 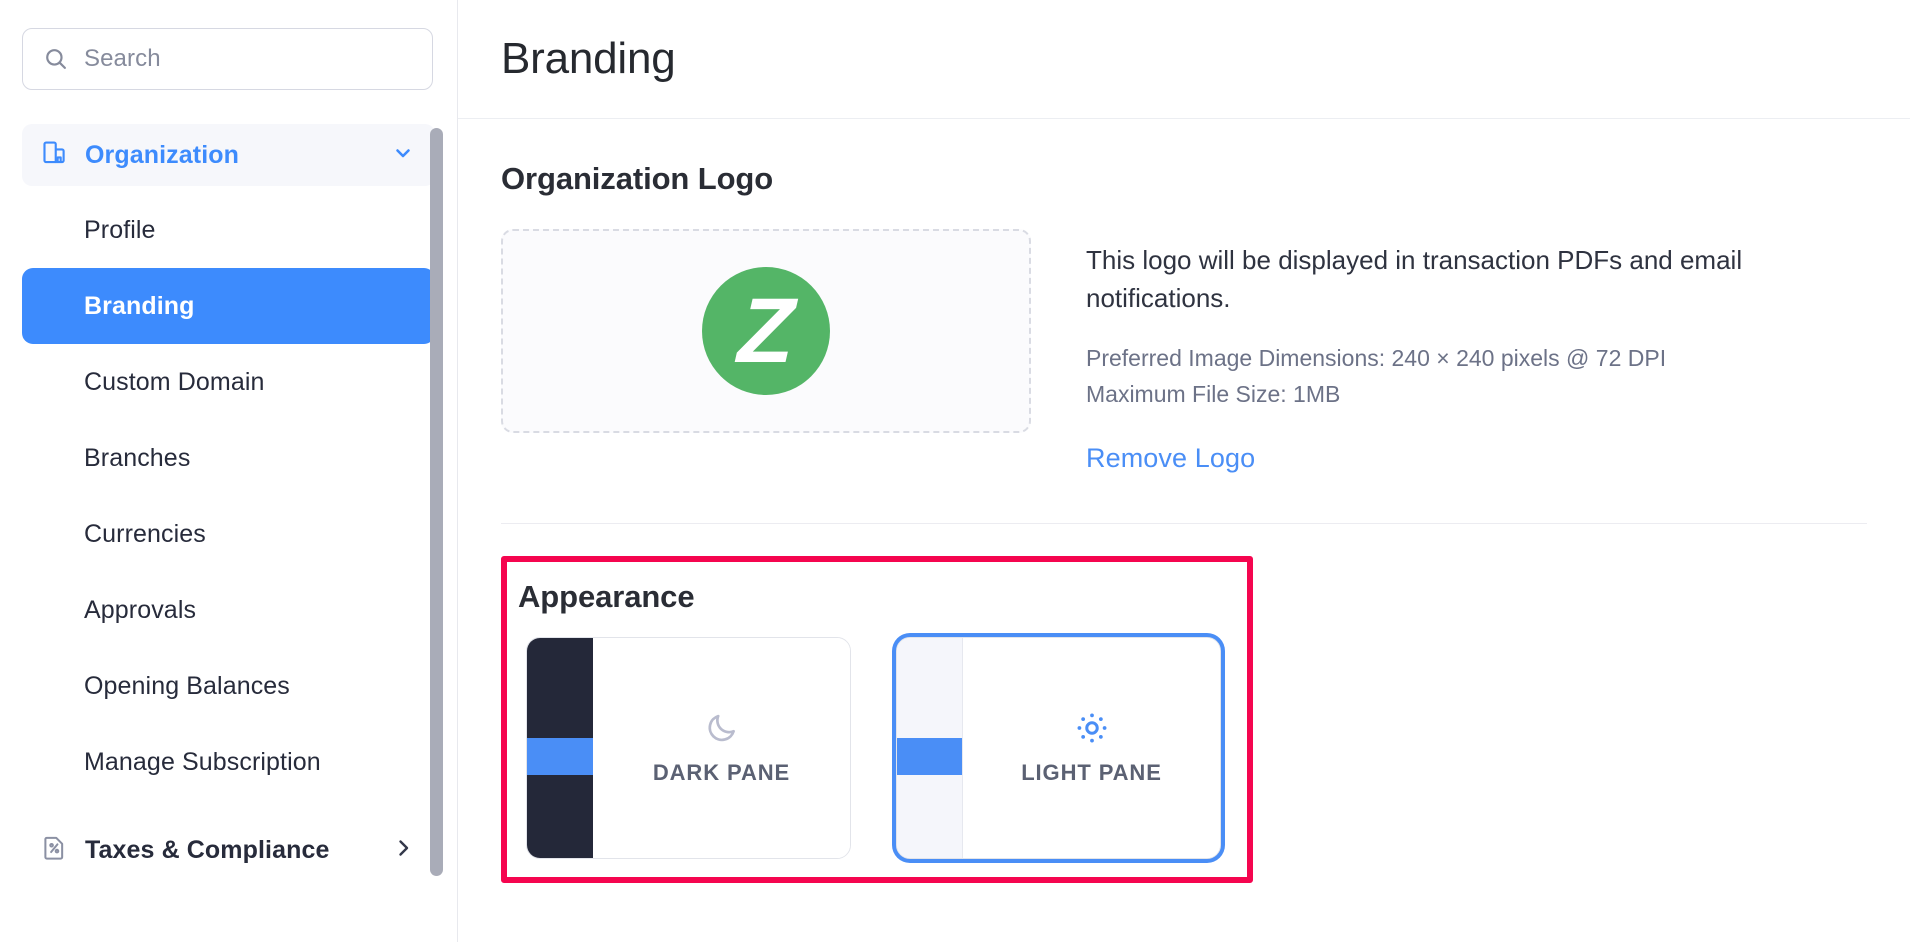 What do you see at coordinates (139, 305) in the screenshot?
I see `sidebar-item-label: Branding` at bounding box center [139, 305].